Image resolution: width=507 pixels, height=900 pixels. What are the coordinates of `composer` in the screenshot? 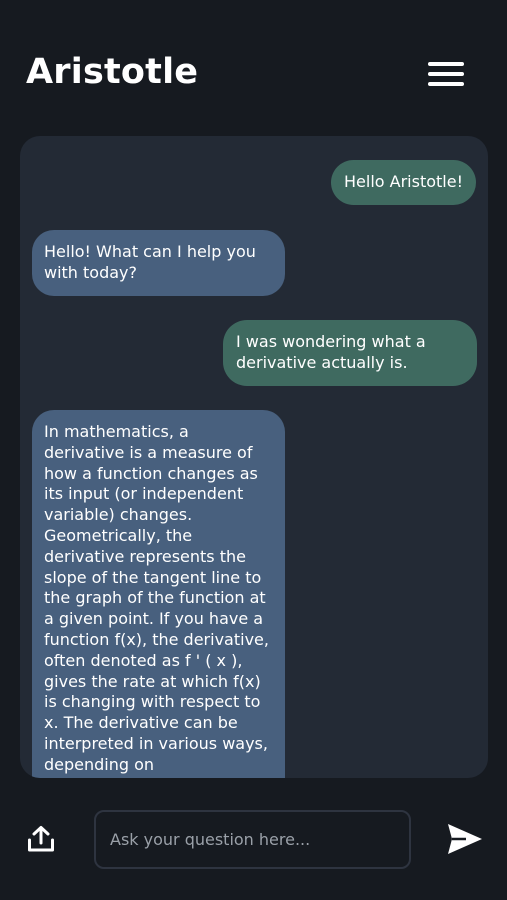 It's located at (253, 845).